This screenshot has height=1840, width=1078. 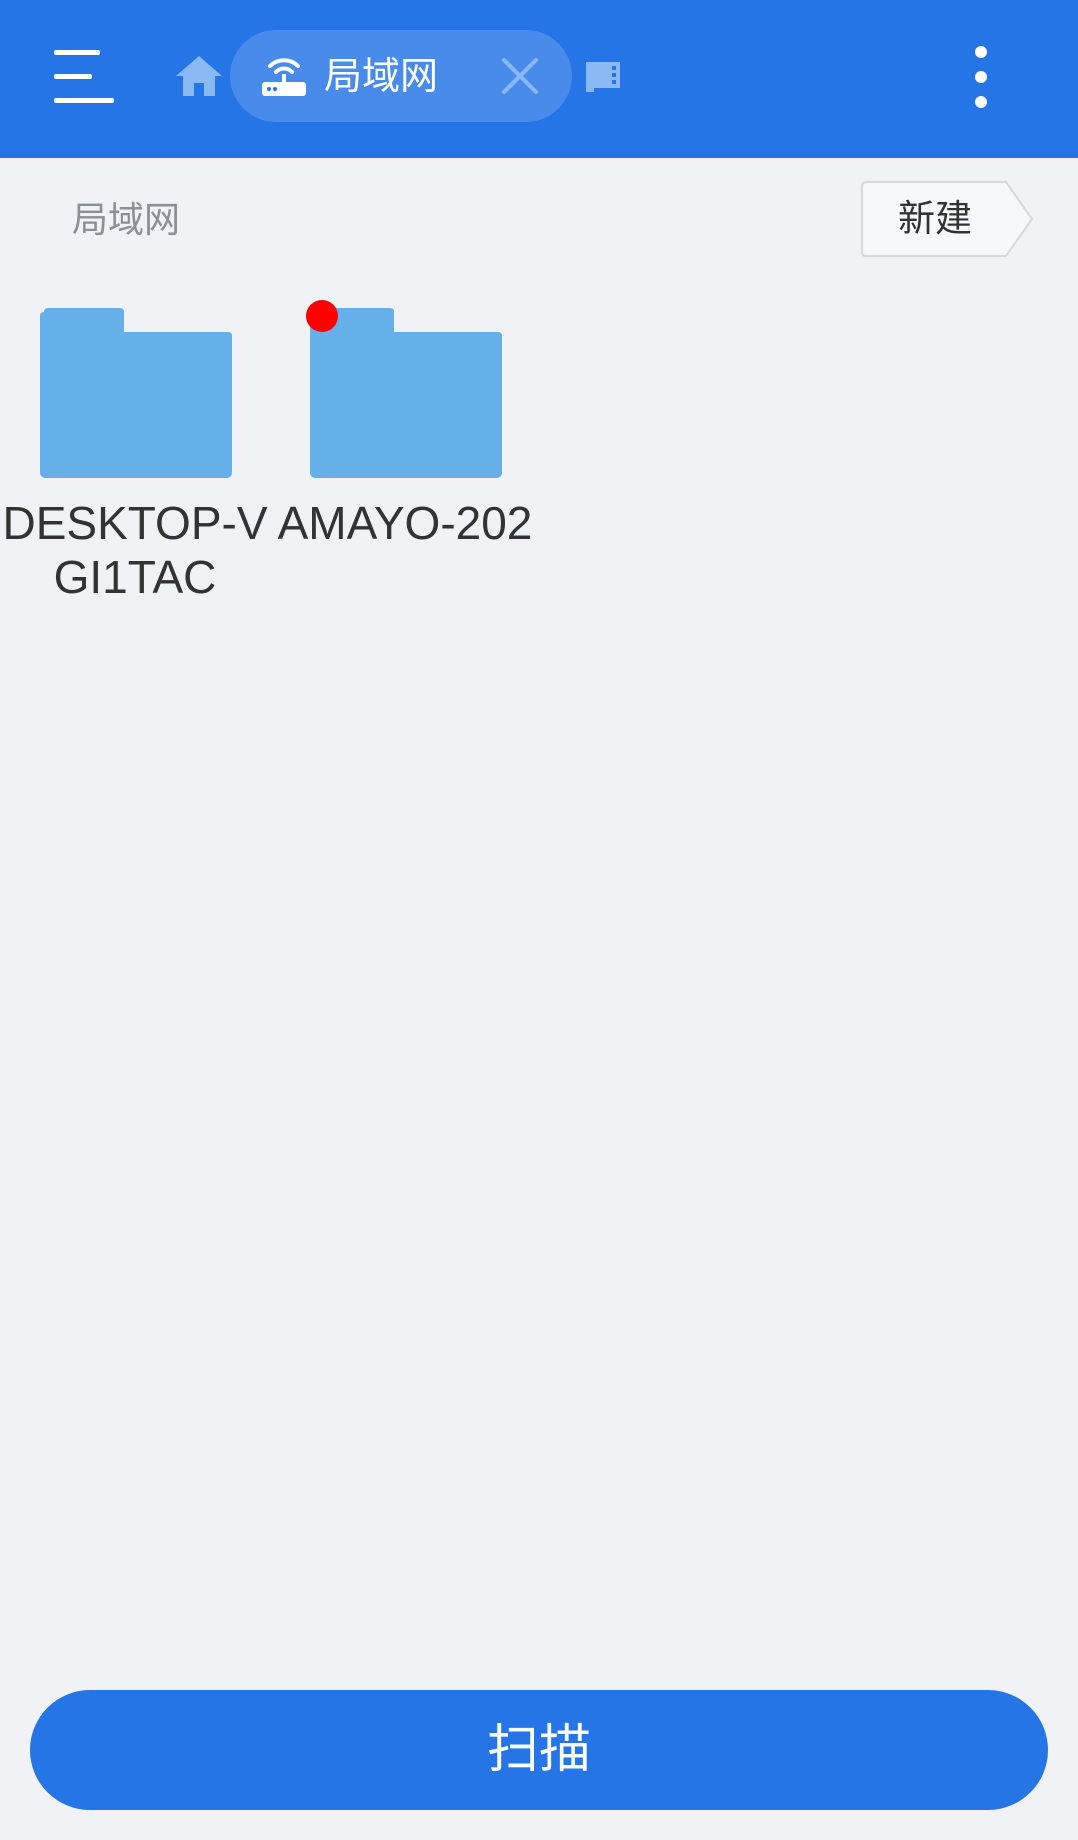 What do you see at coordinates (381, 76) in the screenshot?
I see `tab-label: 局域网` at bounding box center [381, 76].